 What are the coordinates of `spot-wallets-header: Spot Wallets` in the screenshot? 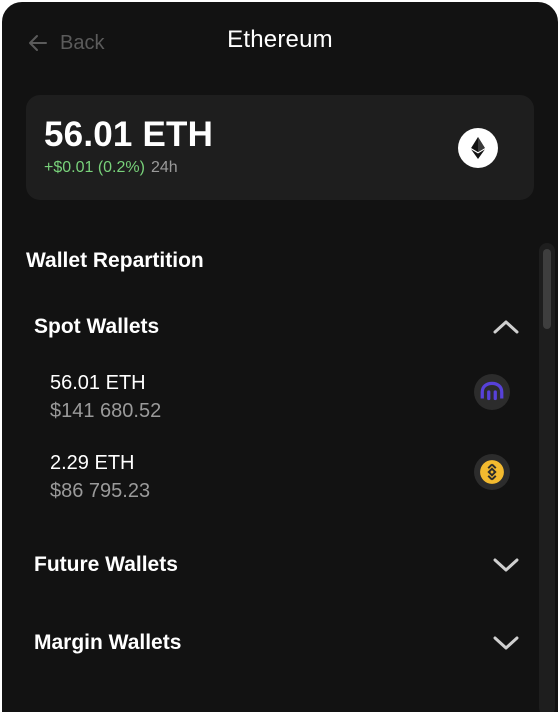 It's located at (277, 327).